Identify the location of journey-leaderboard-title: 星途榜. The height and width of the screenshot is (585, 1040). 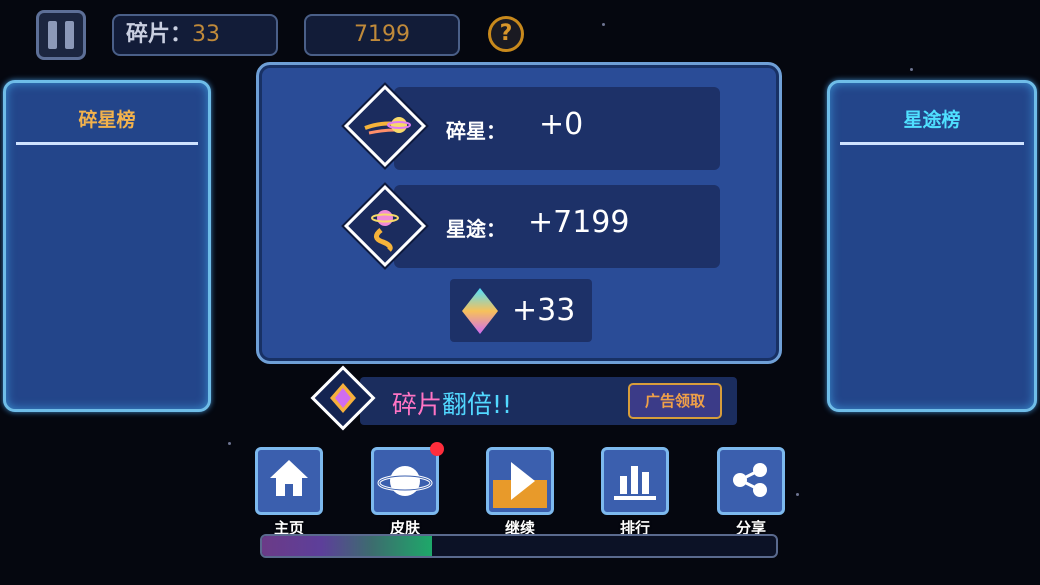
(932, 125).